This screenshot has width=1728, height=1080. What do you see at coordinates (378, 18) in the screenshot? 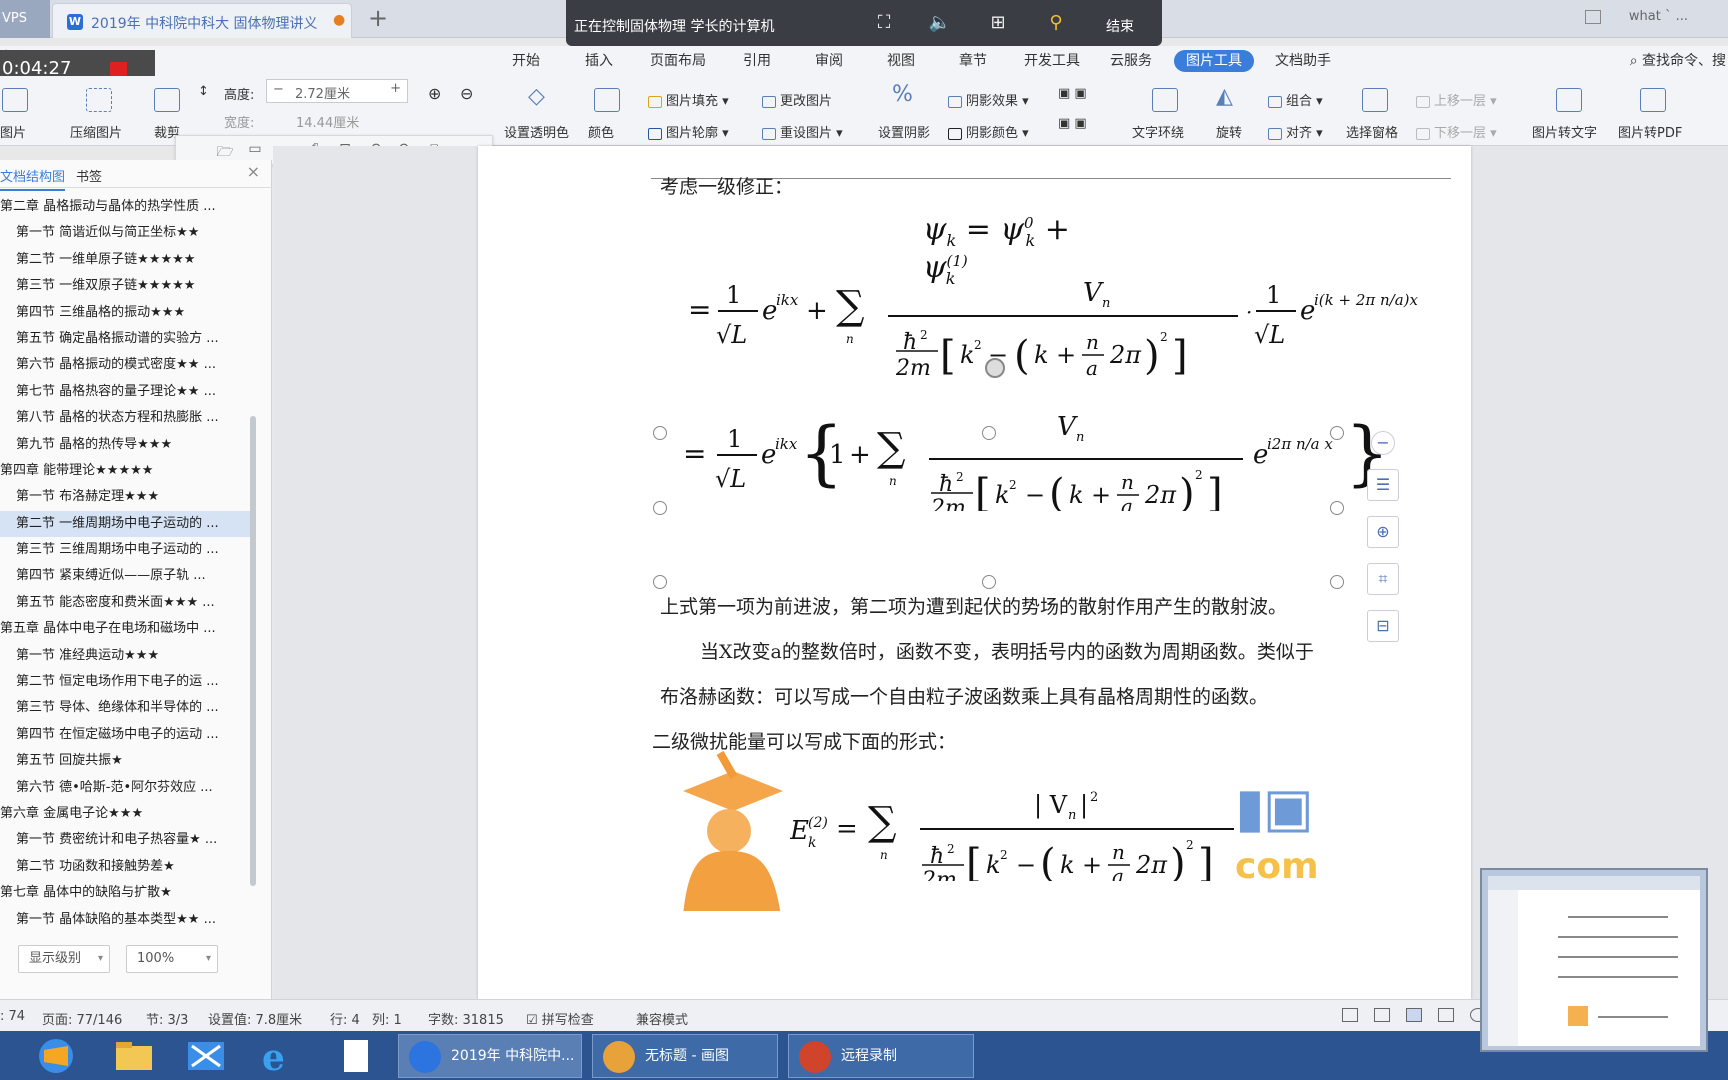
I see `new-tab-button: +` at bounding box center [378, 18].